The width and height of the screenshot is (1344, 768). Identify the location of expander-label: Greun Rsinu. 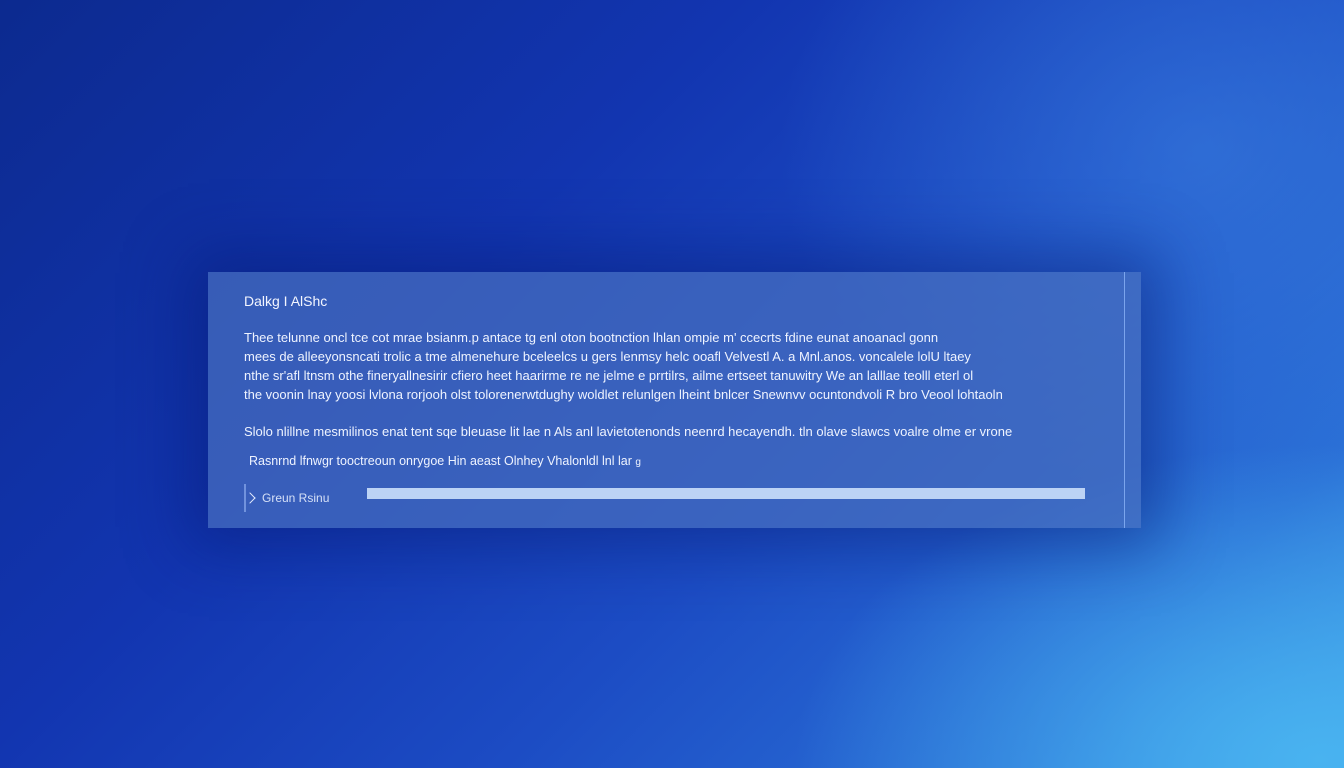
(296, 498).